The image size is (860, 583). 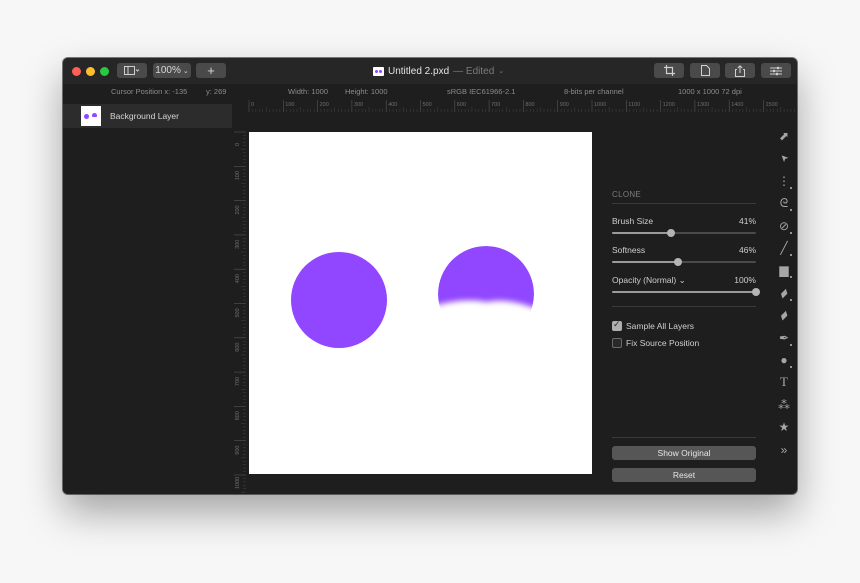 I want to click on layer-thumbnail, so click(x=91, y=116).